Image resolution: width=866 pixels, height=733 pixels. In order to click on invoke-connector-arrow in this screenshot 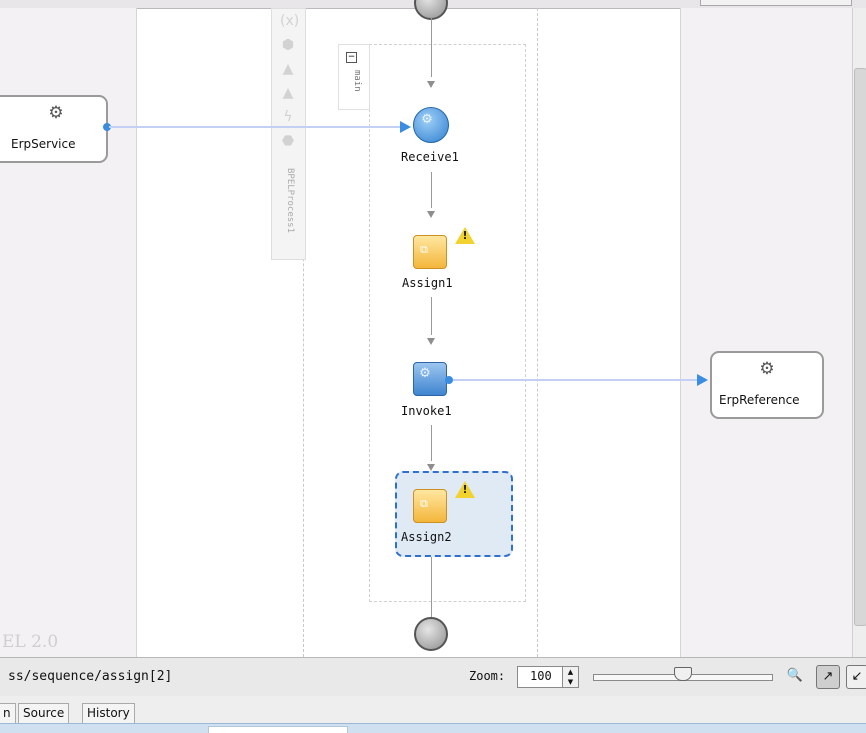, I will do `click(702, 380)`.